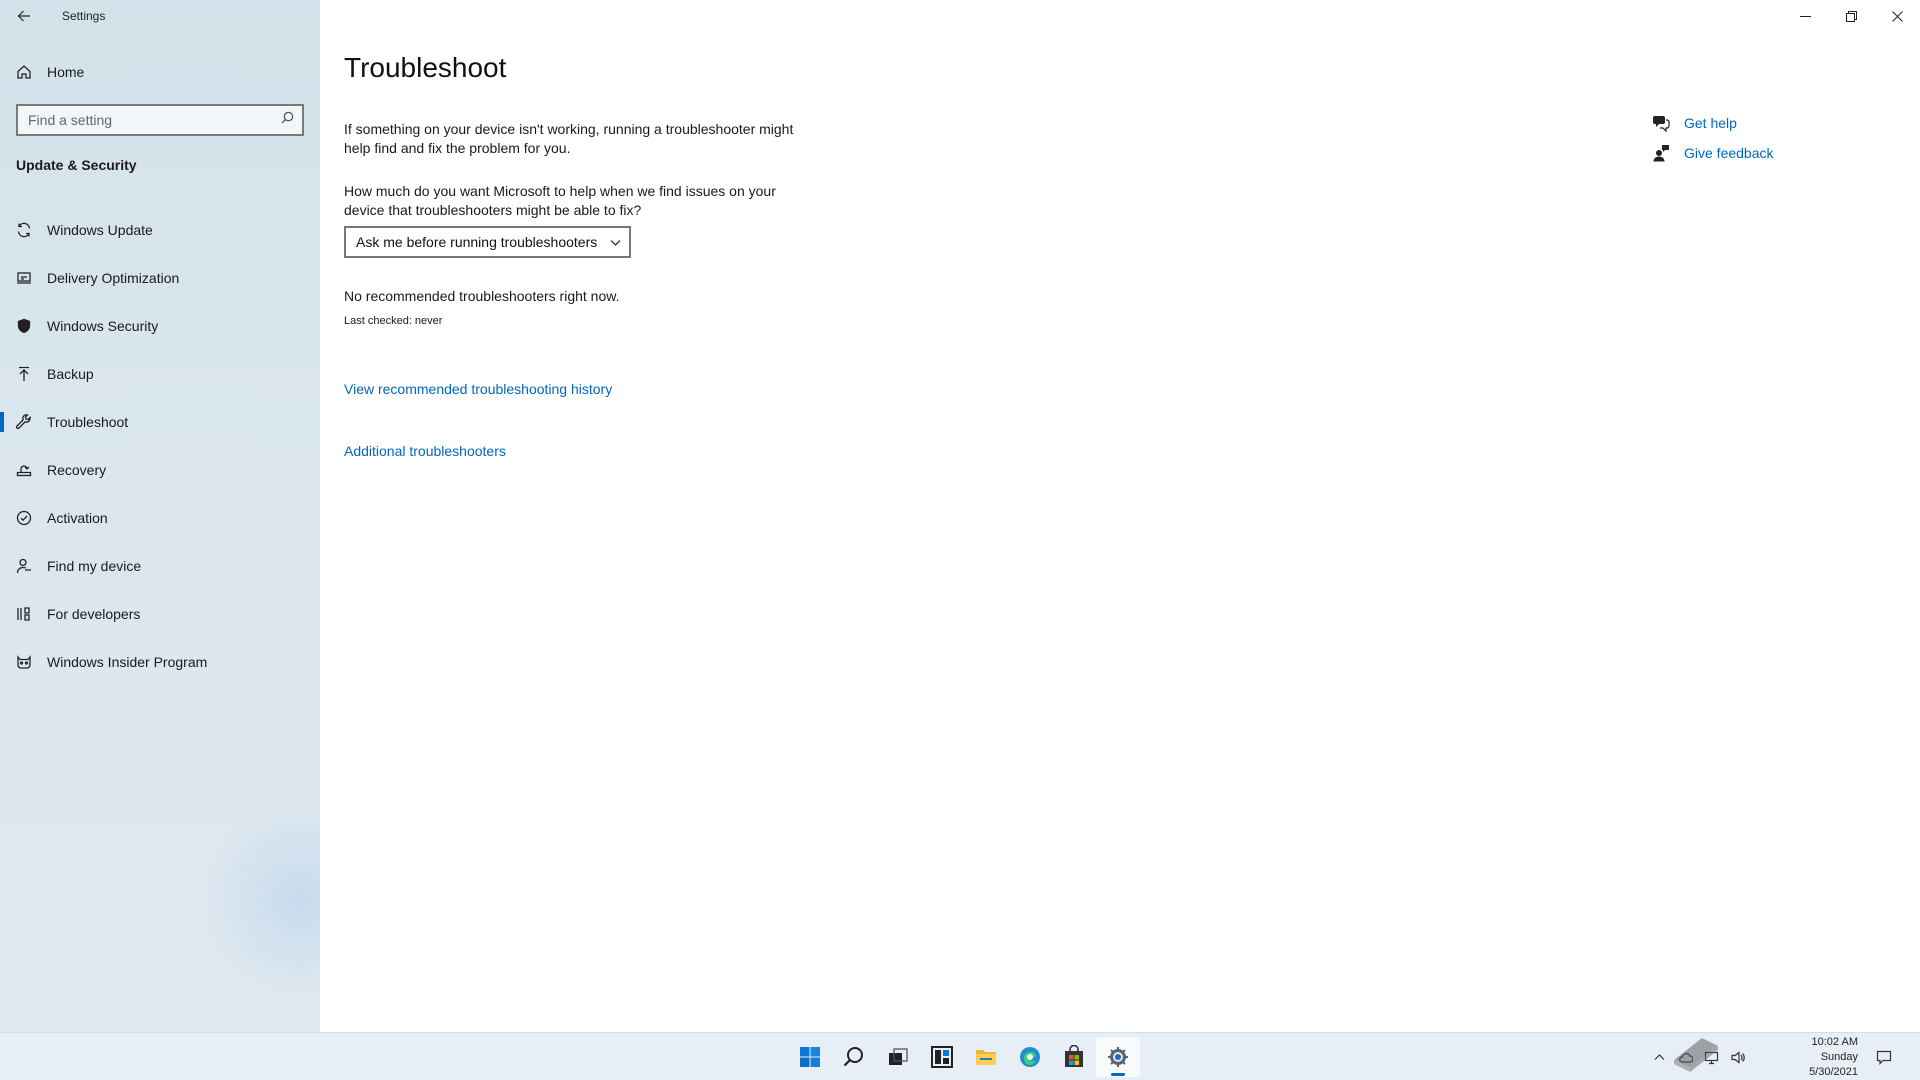 This screenshot has width=1920, height=1080. What do you see at coordinates (393, 321) in the screenshot?
I see `last-checked-text: Last checked: never` at bounding box center [393, 321].